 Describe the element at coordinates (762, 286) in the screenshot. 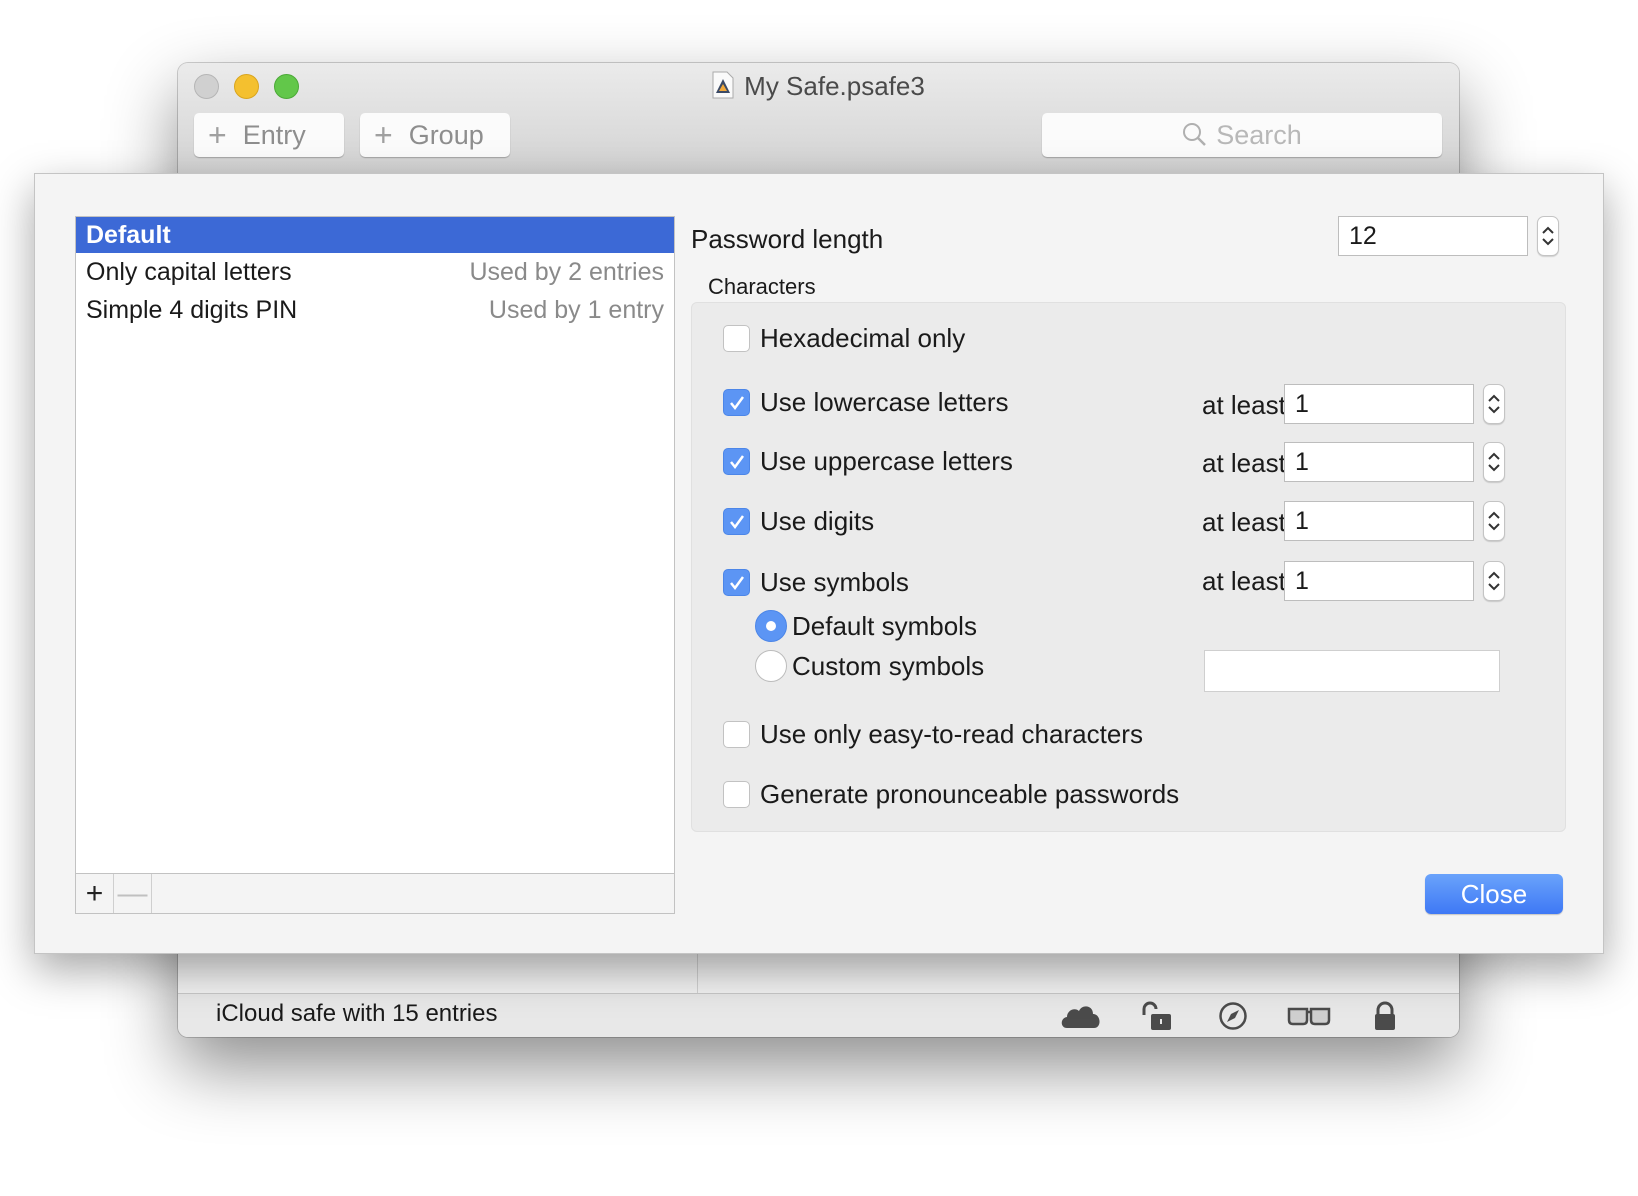

I see `characters-label: Characters` at that location.